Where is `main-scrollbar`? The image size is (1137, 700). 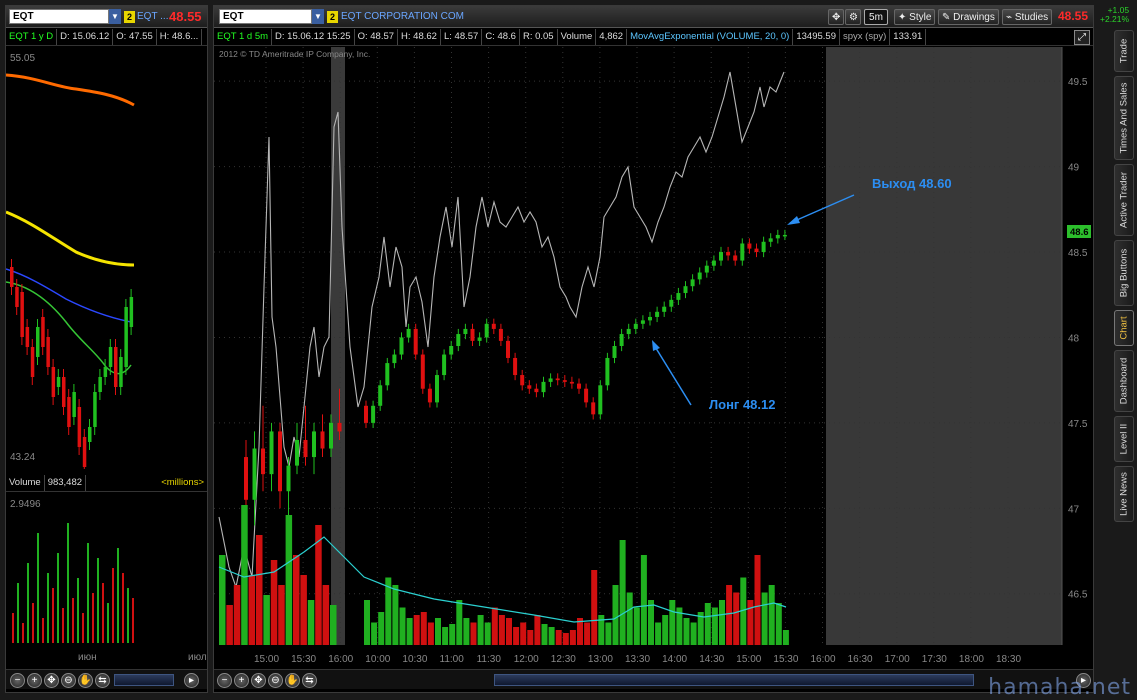 main-scrollbar is located at coordinates (734, 680).